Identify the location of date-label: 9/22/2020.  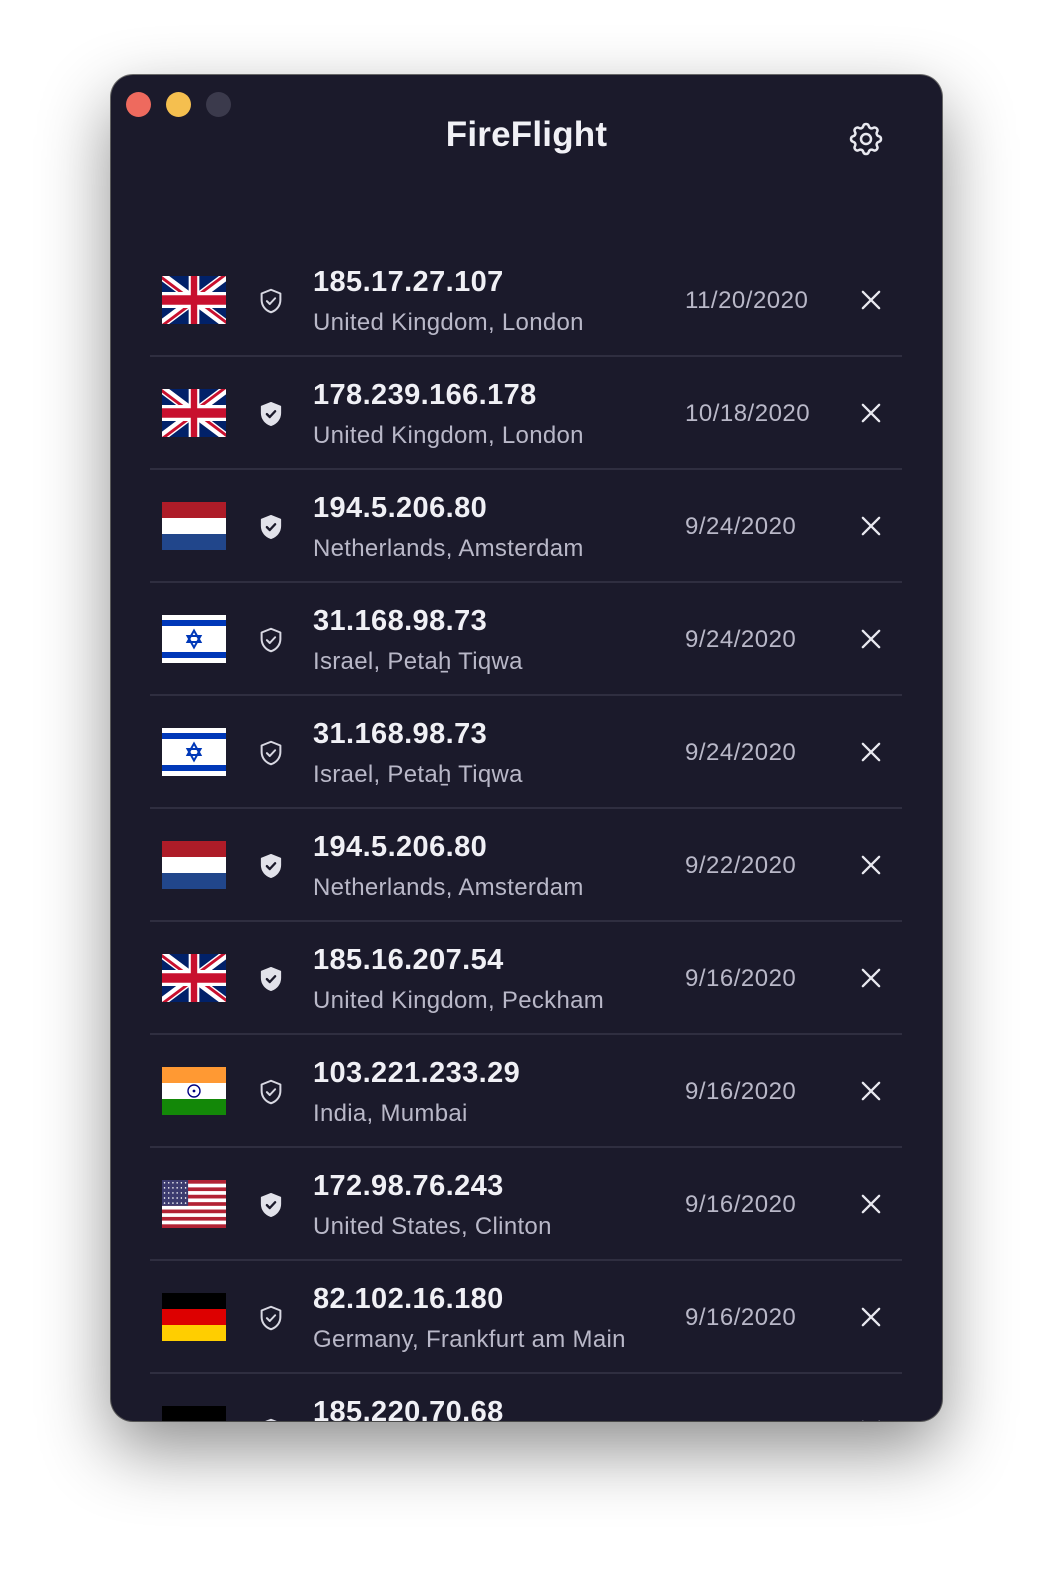
(741, 865).